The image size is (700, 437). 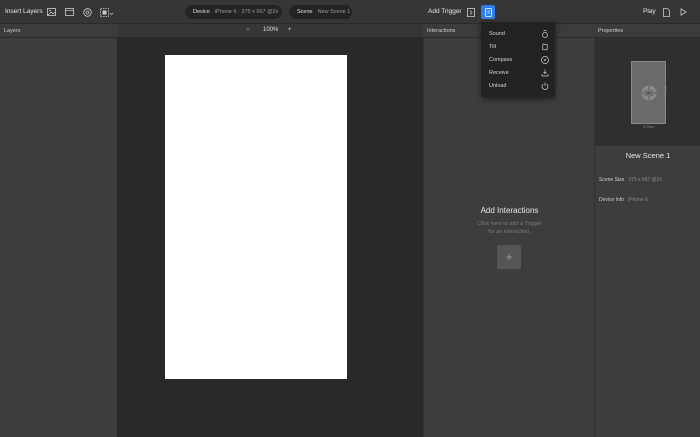 What do you see at coordinates (645, 180) in the screenshot?
I see `scene-size-value: 375 x 667 @2x` at bounding box center [645, 180].